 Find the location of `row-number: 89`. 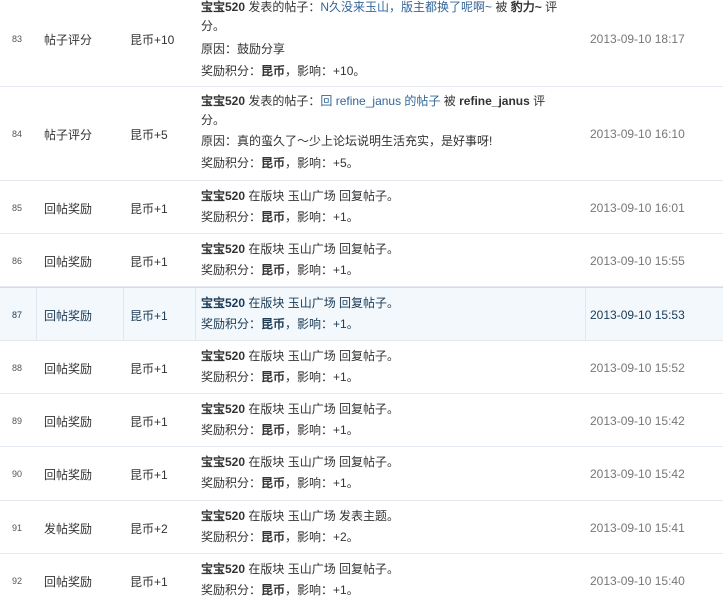

row-number: 89 is located at coordinates (17, 421).